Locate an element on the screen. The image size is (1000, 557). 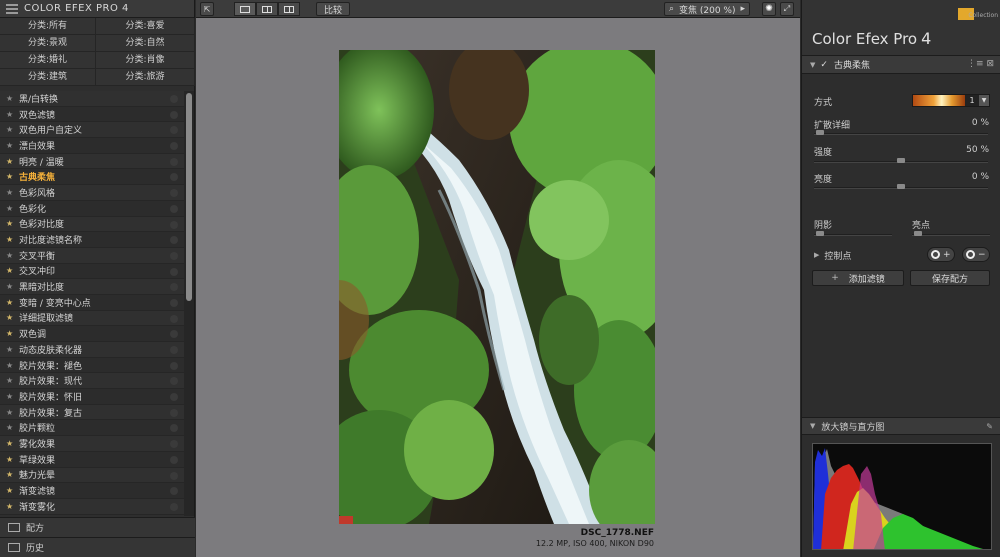
side-by-side-button is located at coordinates (289, 9).